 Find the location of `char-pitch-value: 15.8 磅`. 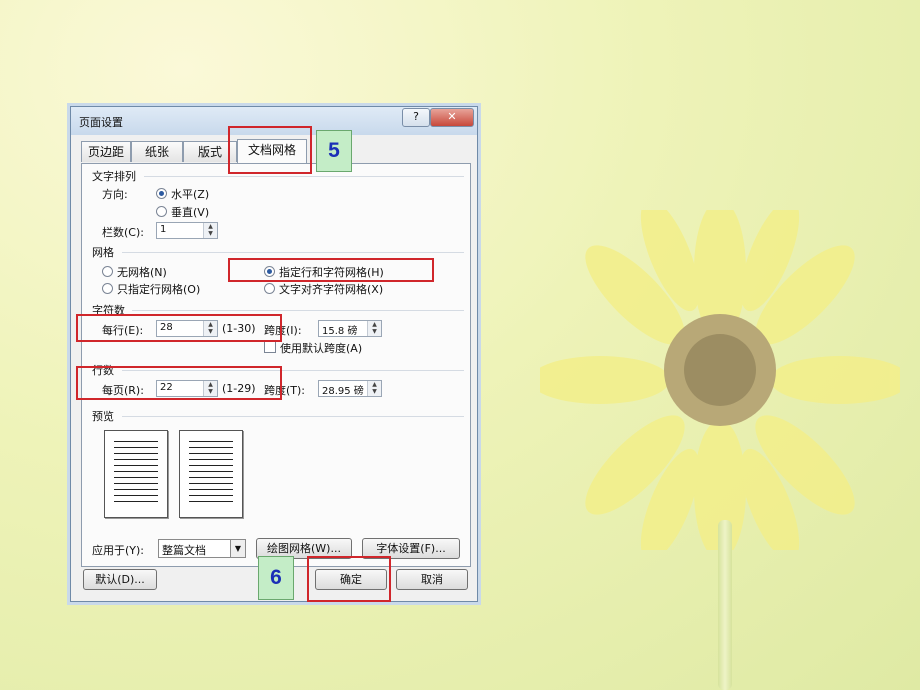

char-pitch-value: 15.8 磅 is located at coordinates (340, 331).